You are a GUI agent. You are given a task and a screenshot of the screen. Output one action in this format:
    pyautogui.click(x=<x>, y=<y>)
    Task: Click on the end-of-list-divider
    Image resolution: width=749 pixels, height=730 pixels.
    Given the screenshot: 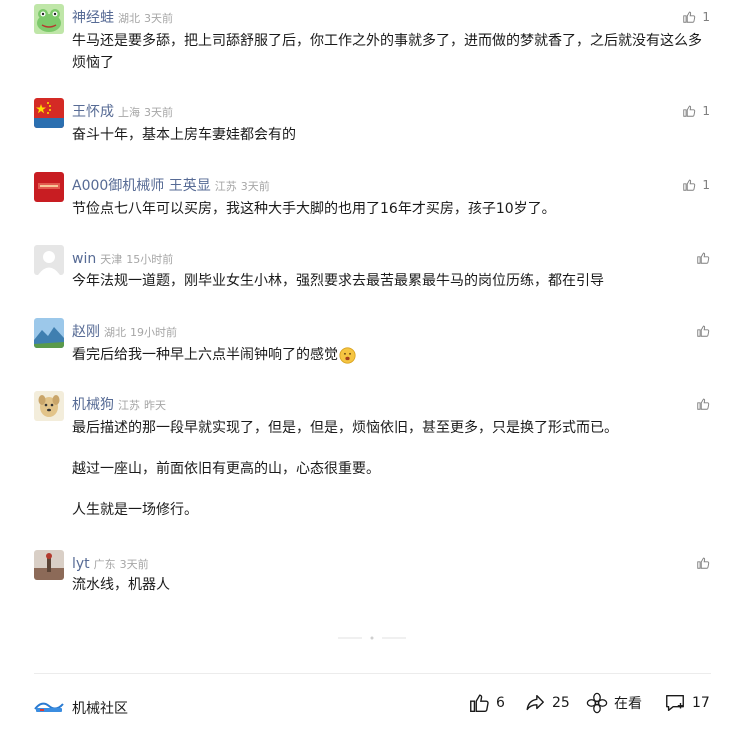 What is the action you would take?
    pyautogui.click(x=372, y=638)
    